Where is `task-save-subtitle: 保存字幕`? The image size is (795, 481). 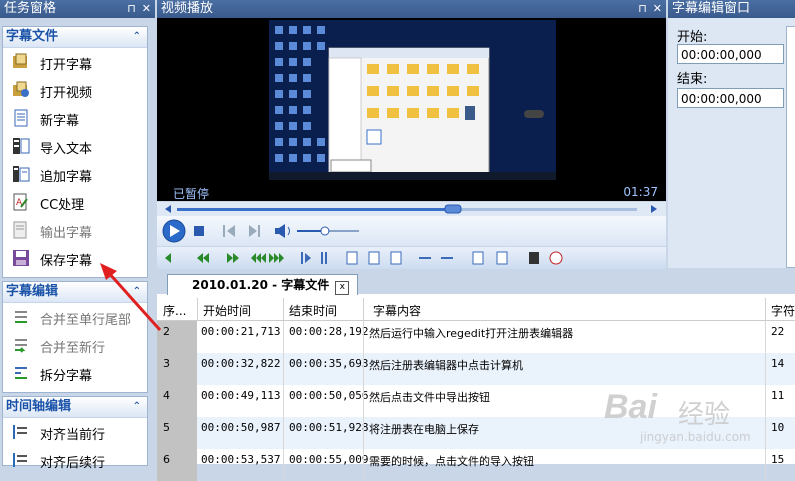
task-save-subtitle: 保存字幕 is located at coordinates (75, 258).